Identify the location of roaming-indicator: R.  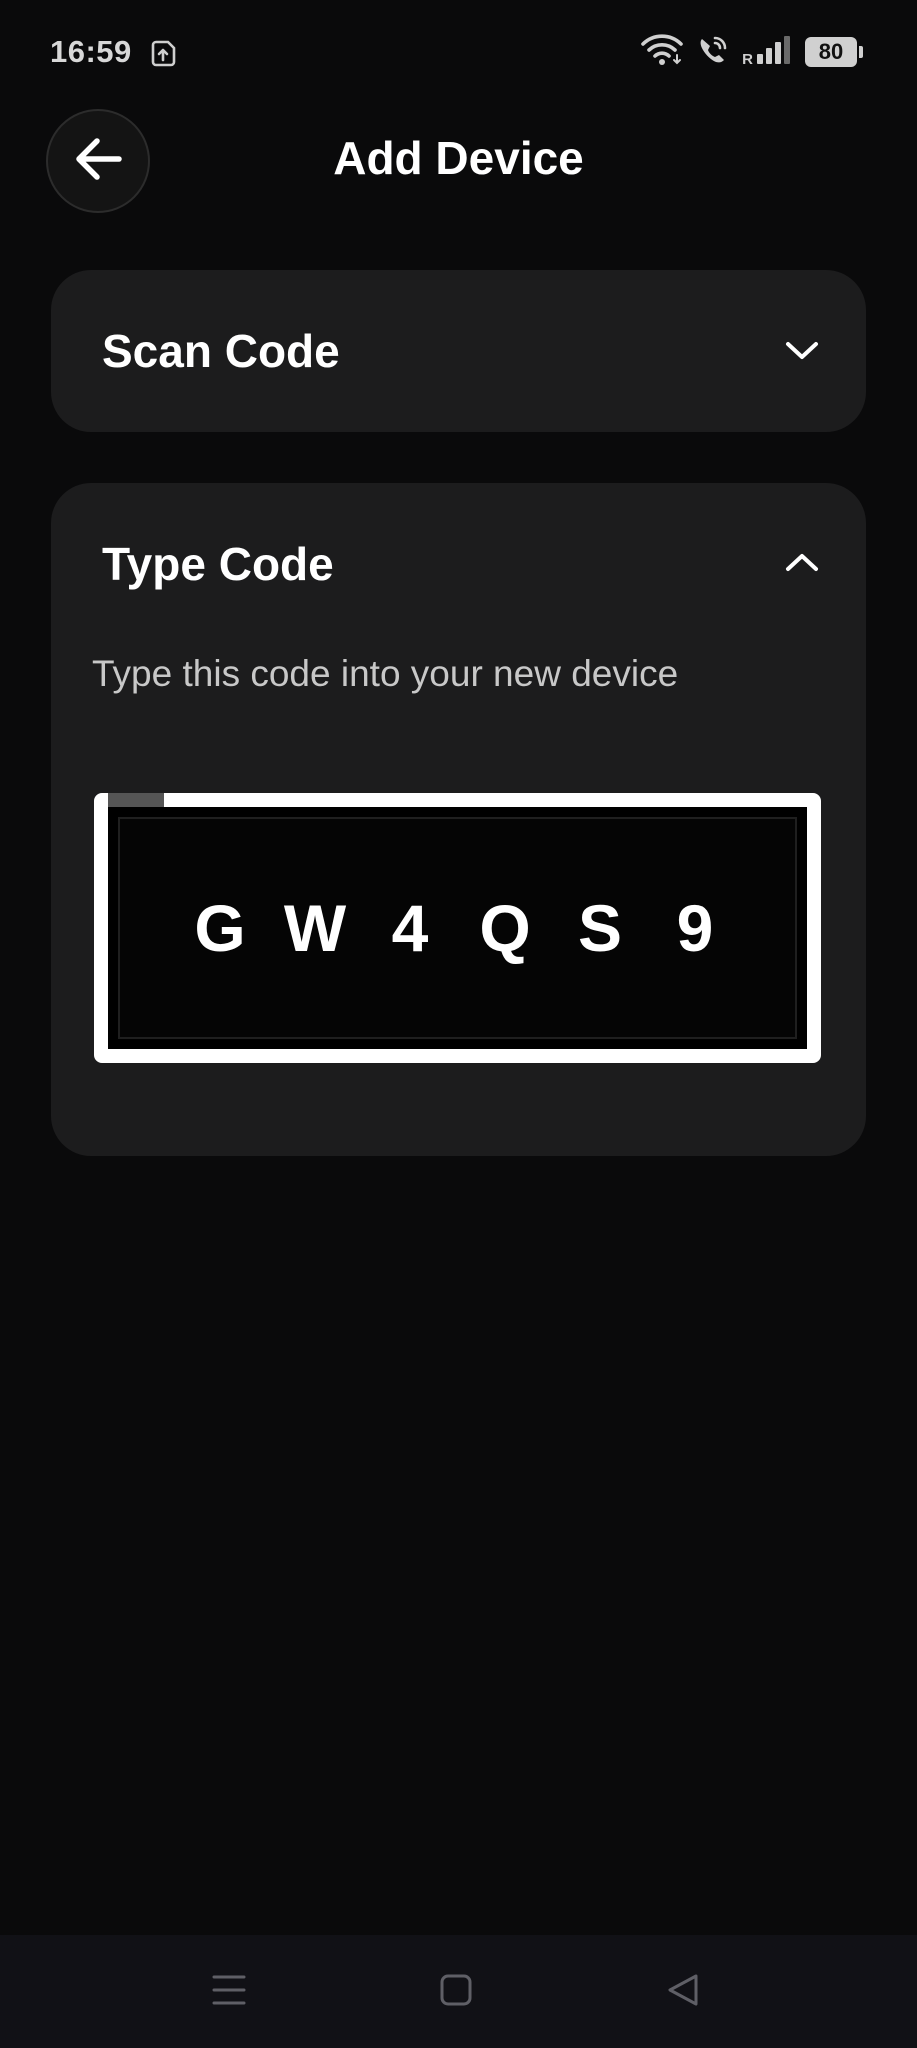
(747, 59).